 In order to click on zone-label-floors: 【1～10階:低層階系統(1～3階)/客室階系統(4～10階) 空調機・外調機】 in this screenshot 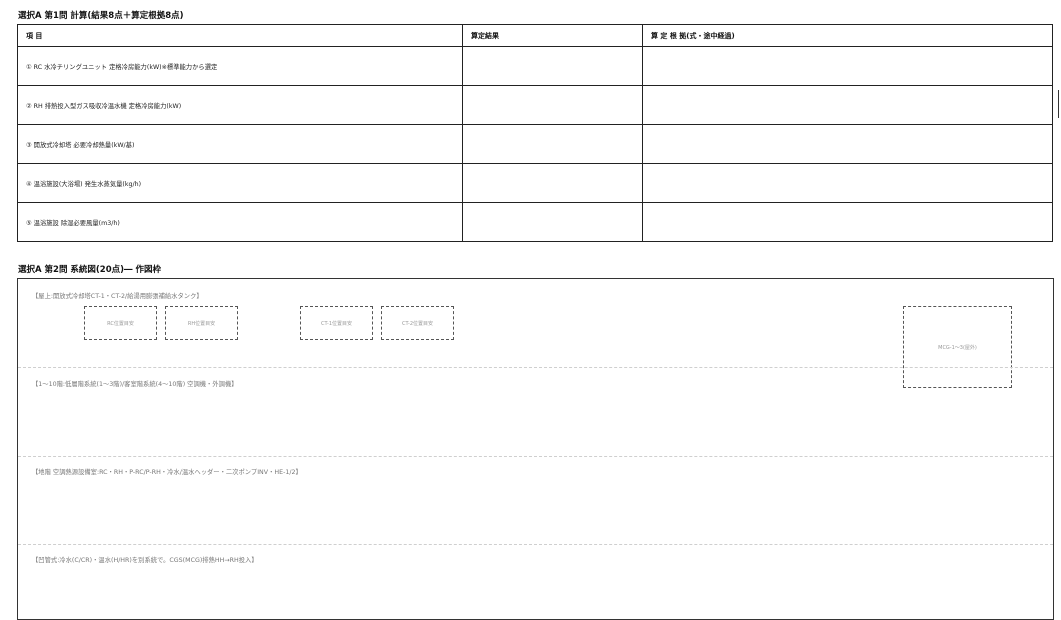, I will do `click(135, 384)`.